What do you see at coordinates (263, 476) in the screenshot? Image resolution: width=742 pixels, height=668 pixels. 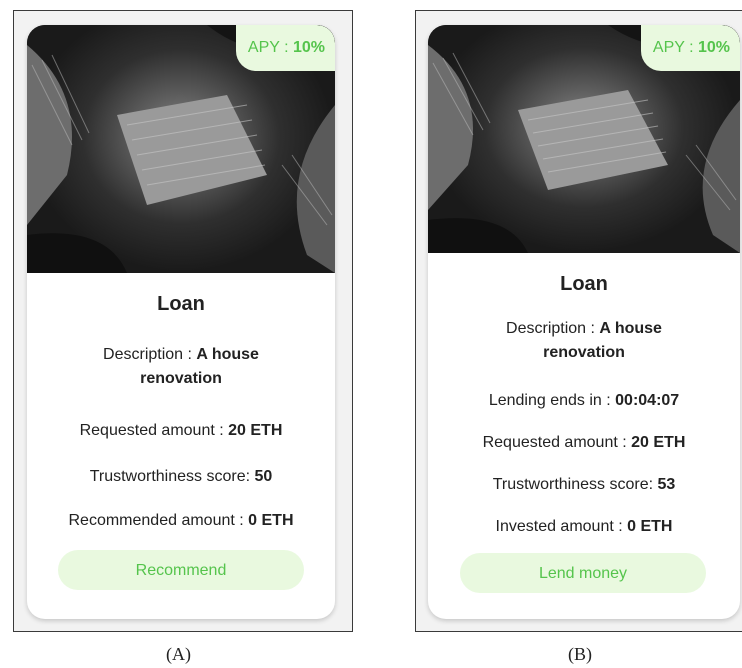 I see `trust-value: 50` at bounding box center [263, 476].